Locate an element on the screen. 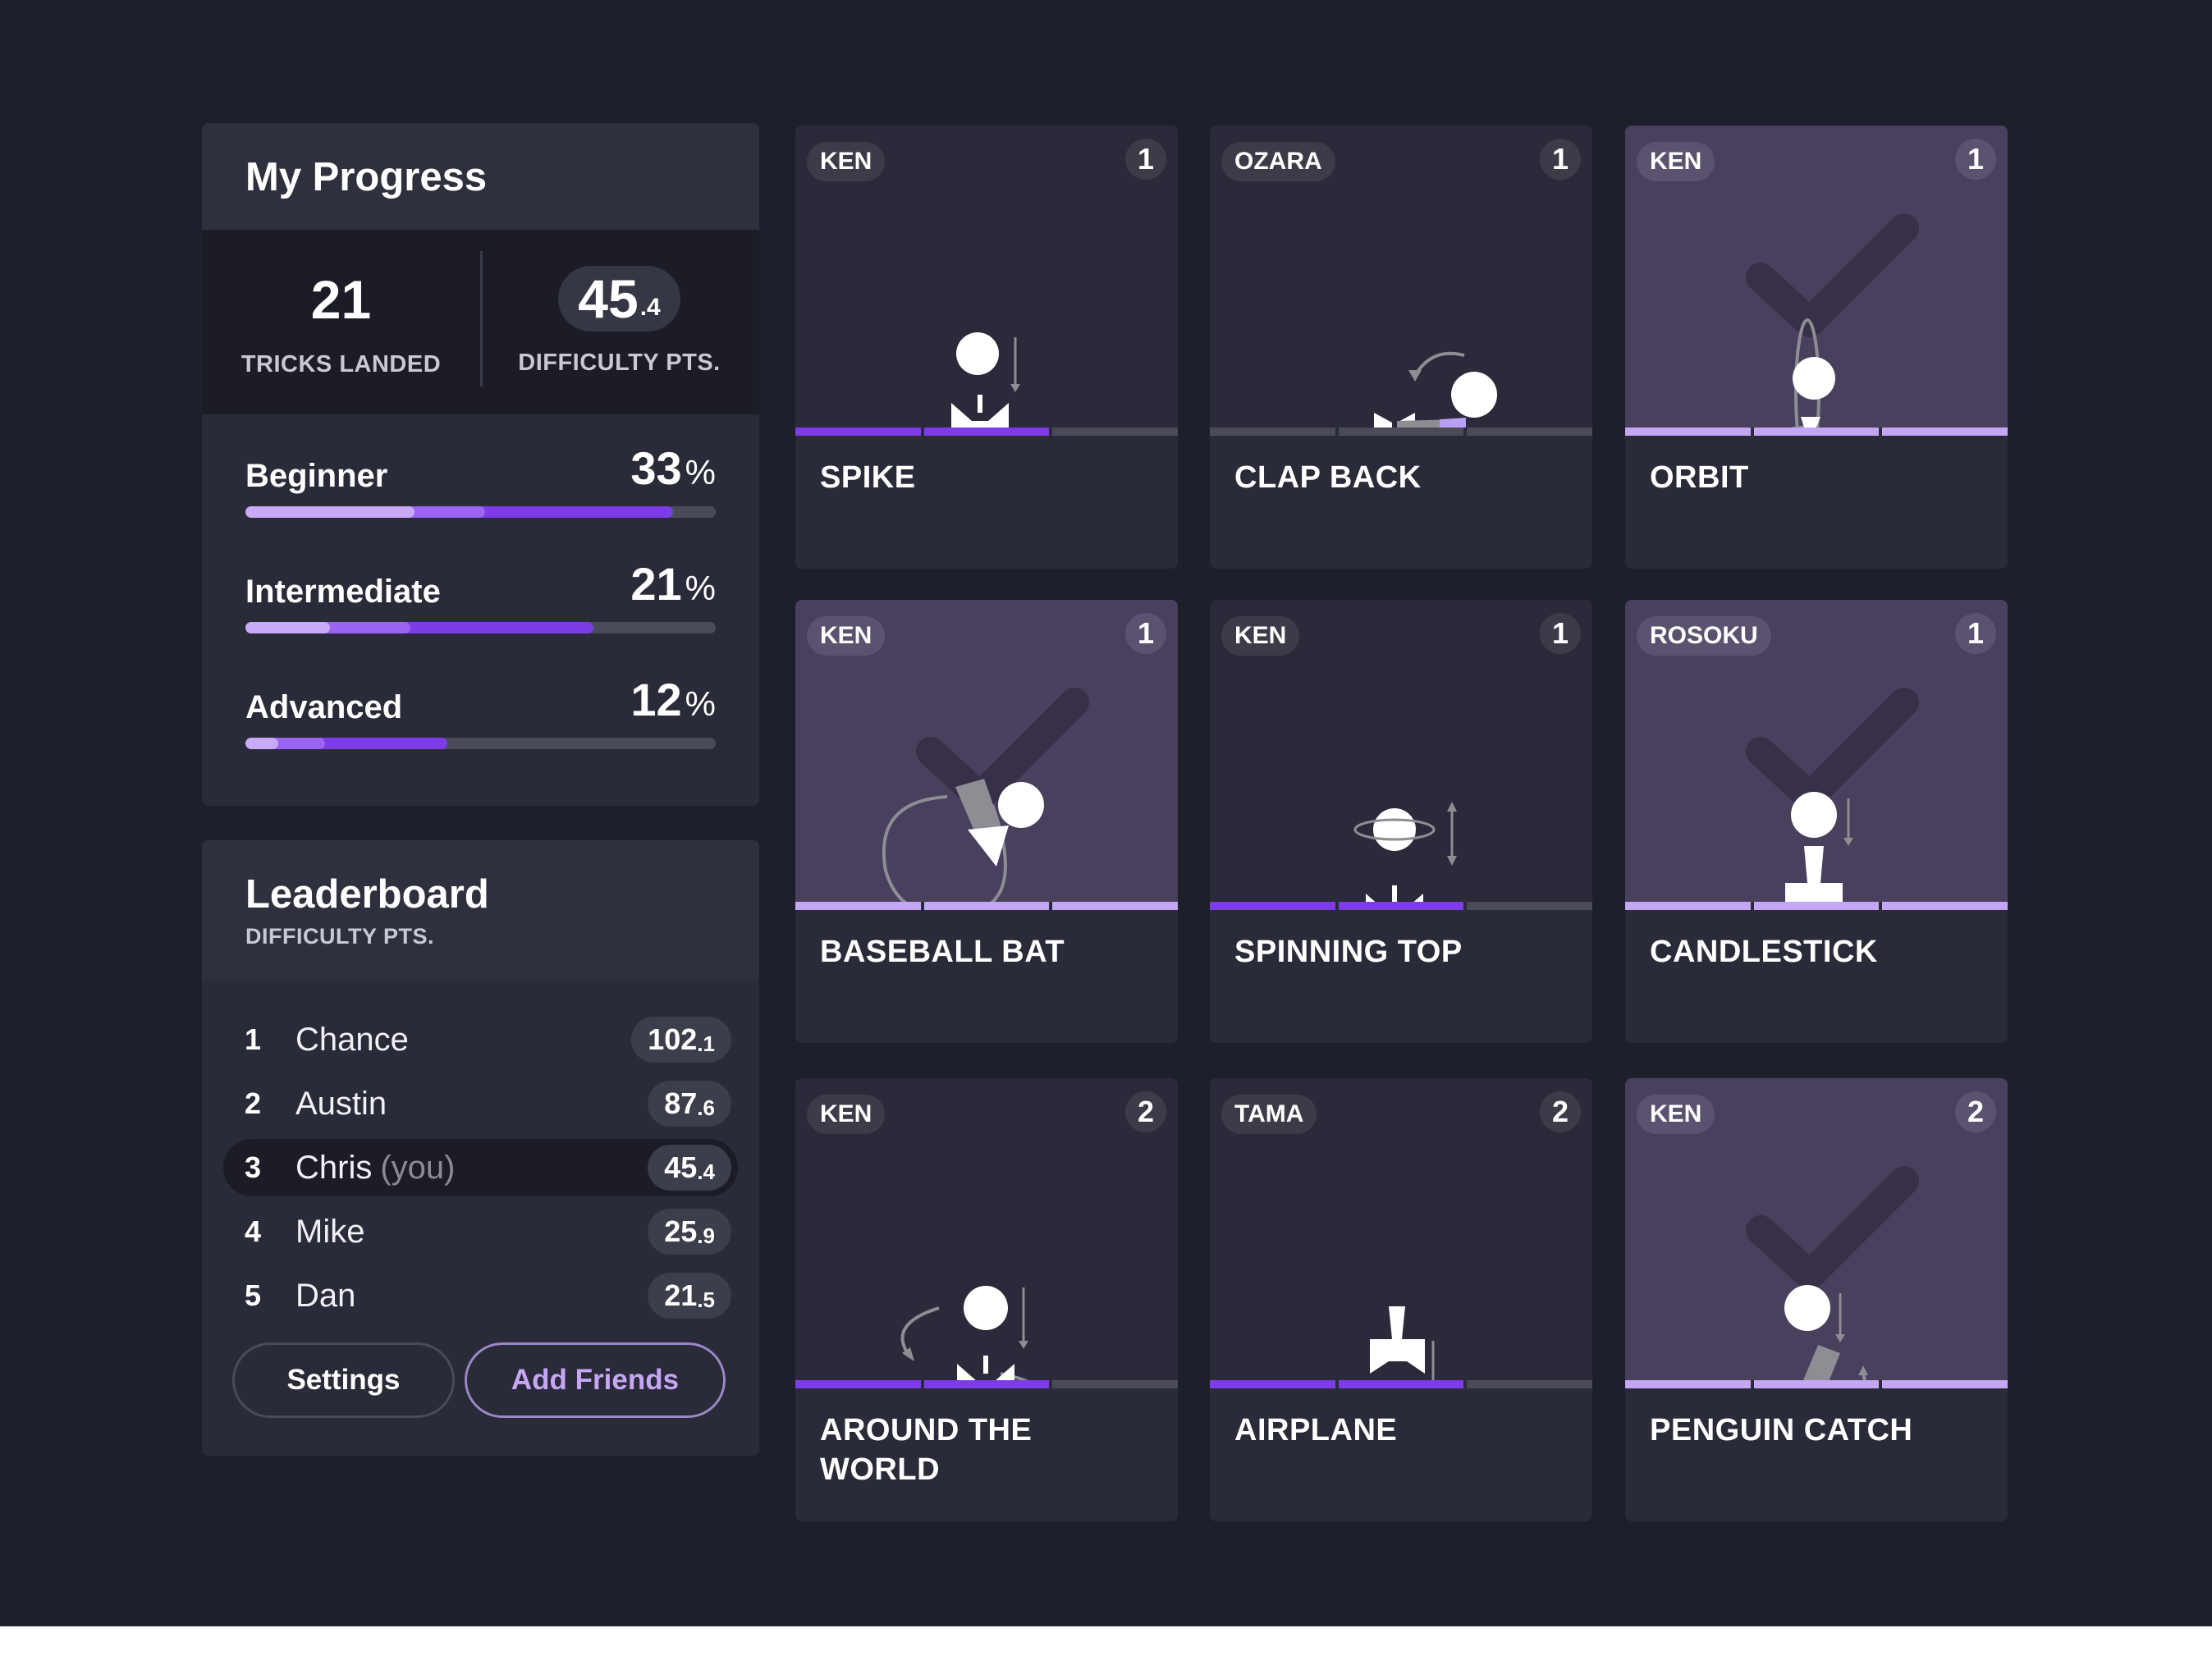  player-name: Chris is located at coordinates (334, 1167).